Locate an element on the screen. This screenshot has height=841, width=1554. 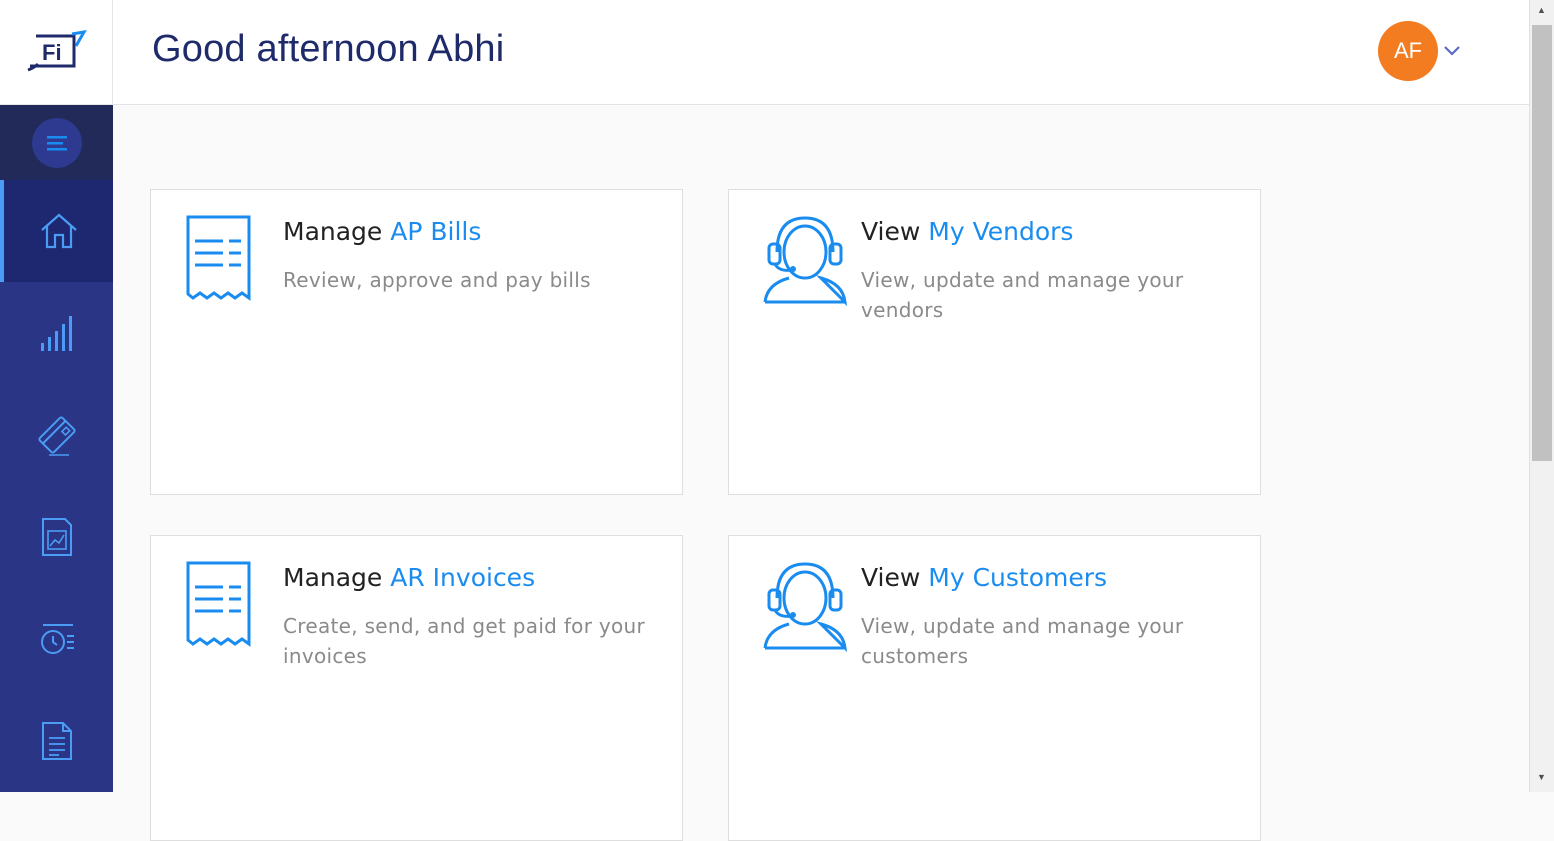
sidebar is located at coordinates (56, 448).